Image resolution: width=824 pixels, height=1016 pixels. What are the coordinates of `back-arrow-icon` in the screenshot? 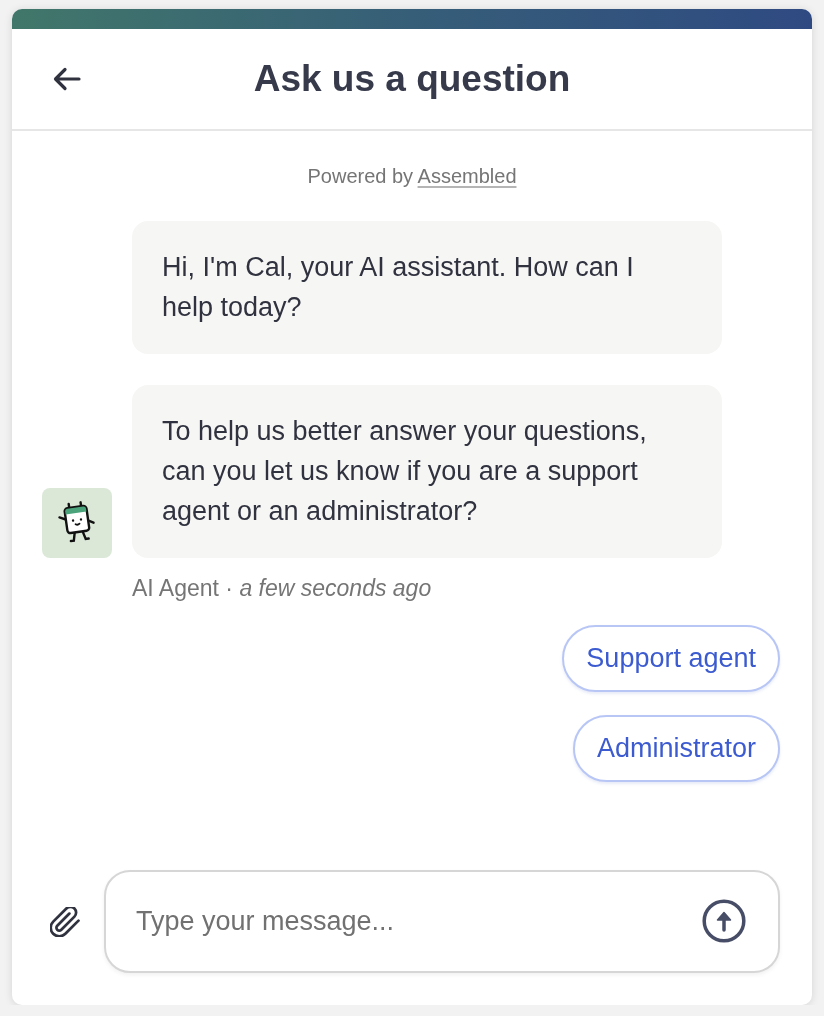 It's located at (67, 79).